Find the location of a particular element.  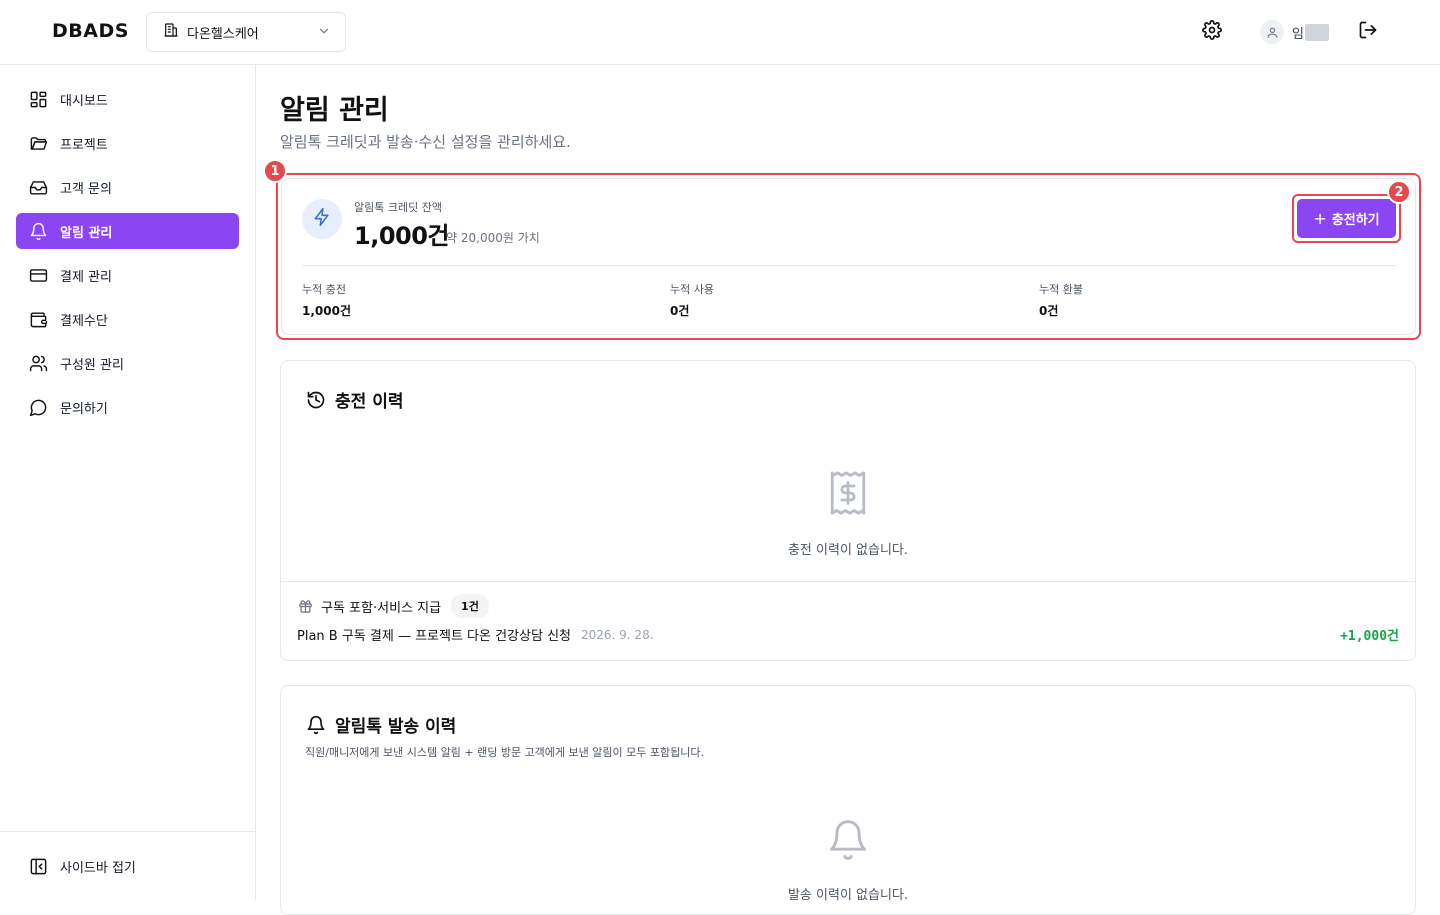

charge-button: + 충전하기 is located at coordinates (1346, 218).